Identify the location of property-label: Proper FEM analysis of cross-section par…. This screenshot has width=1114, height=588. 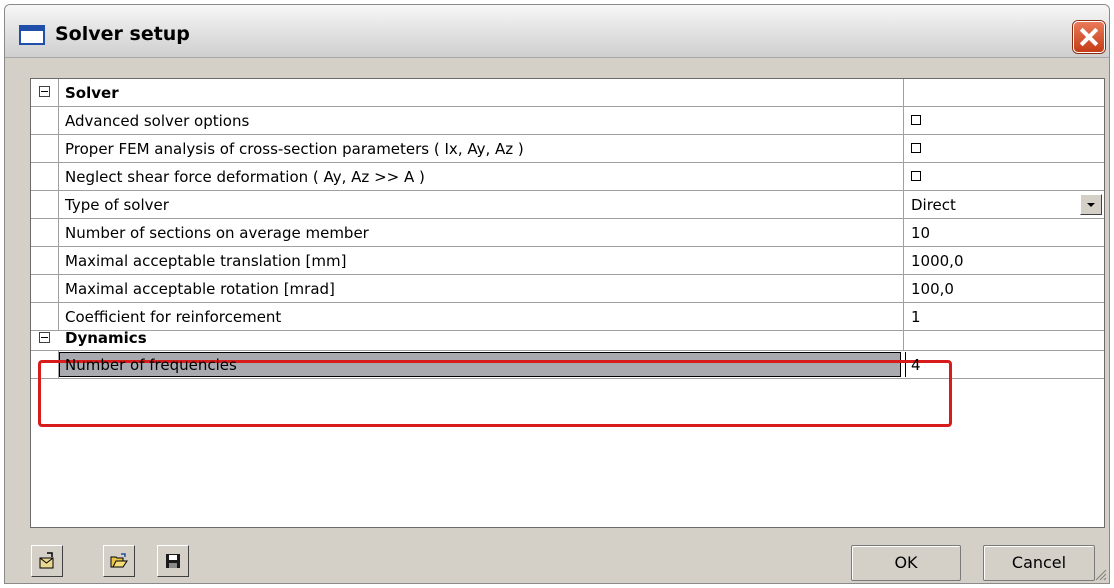
(294, 149).